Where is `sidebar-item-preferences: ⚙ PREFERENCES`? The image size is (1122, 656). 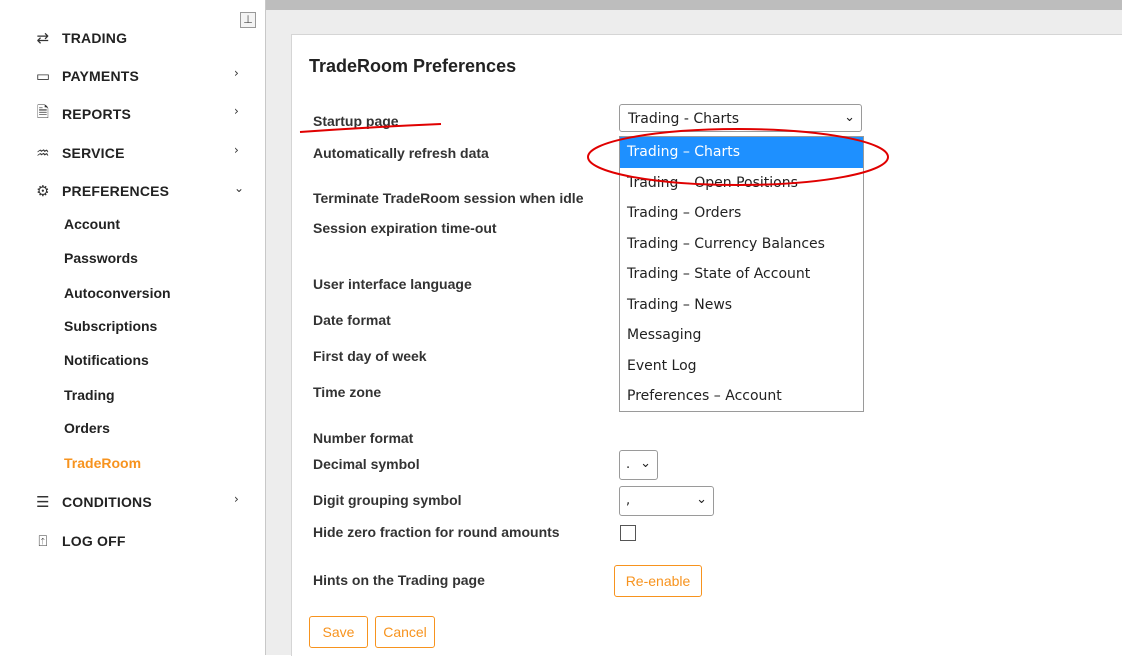 sidebar-item-preferences: ⚙ PREFERENCES is located at coordinates (100, 191).